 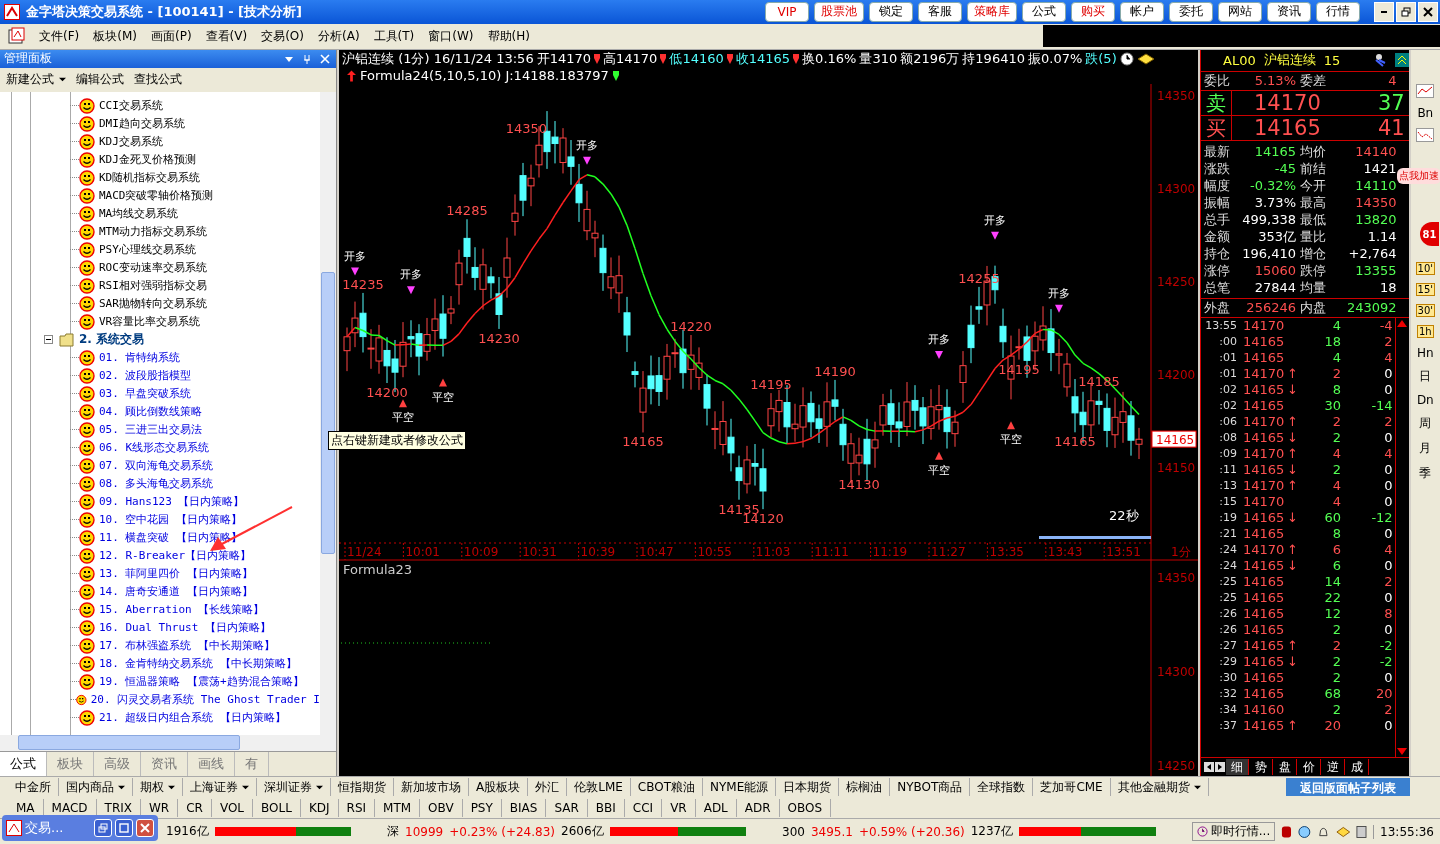 I want to click on formula-toolbar-button: 编辑公式, so click(x=100, y=80).